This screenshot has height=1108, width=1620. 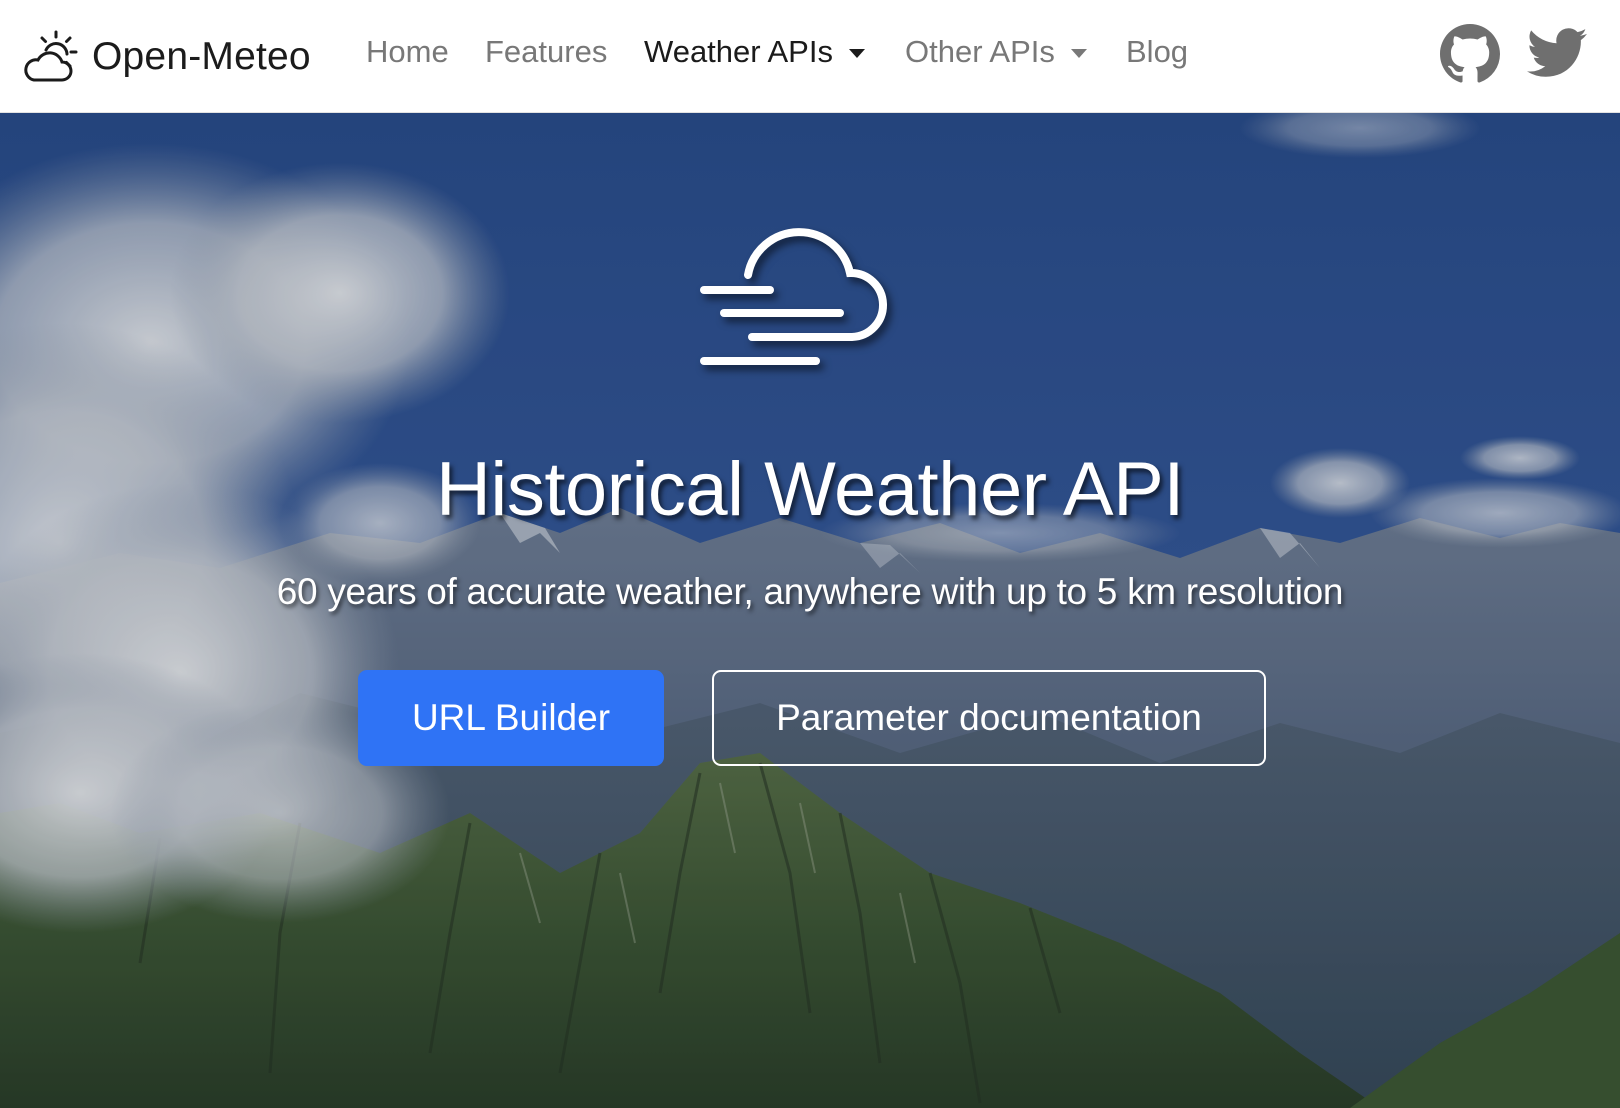 I want to click on url-builder-button: URL Builder, so click(x=511, y=718).